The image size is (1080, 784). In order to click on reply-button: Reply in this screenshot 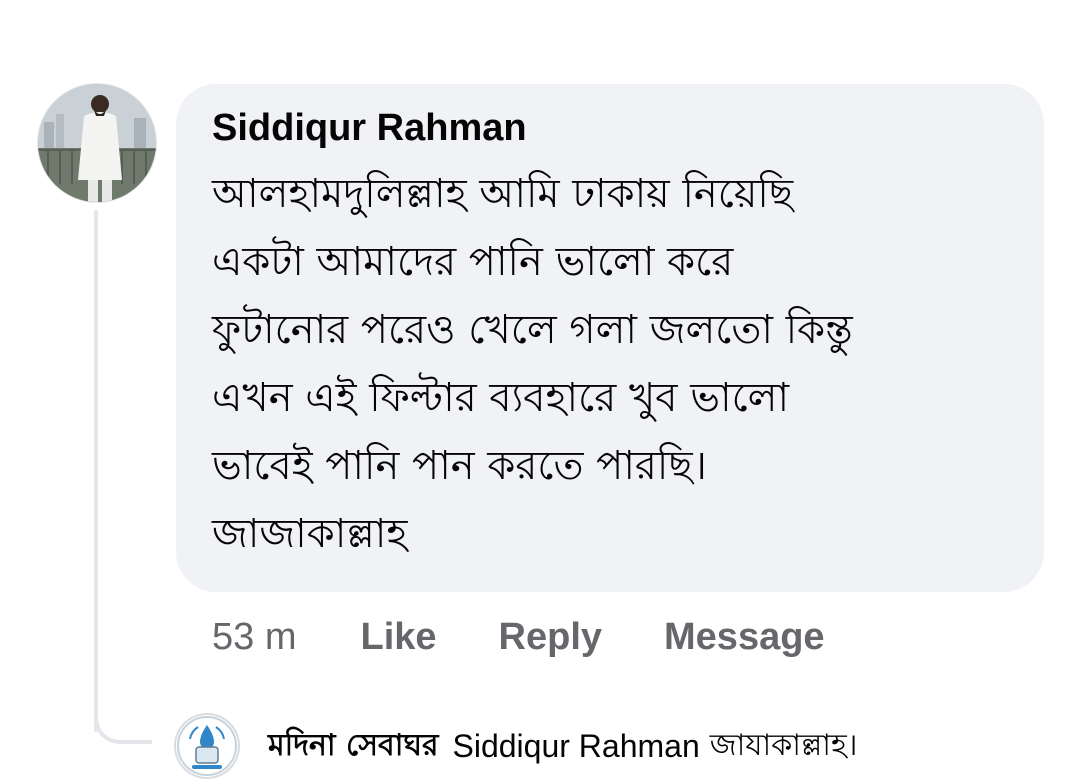, I will do `click(550, 637)`.